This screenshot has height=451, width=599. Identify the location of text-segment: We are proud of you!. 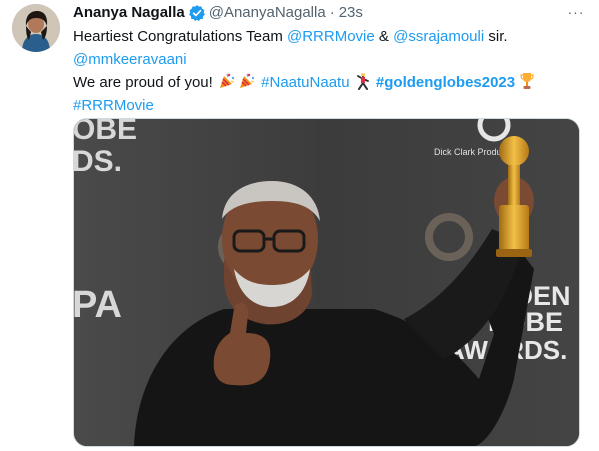
(145, 82).